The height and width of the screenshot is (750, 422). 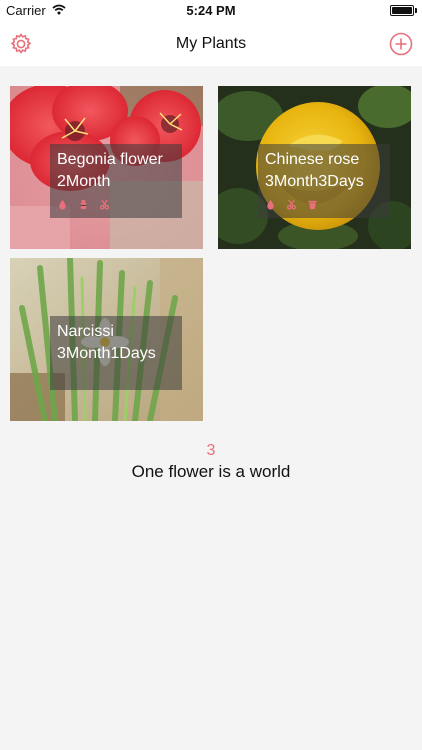 What do you see at coordinates (314, 181) in the screenshot?
I see `plant-age: 3Month3Days` at bounding box center [314, 181].